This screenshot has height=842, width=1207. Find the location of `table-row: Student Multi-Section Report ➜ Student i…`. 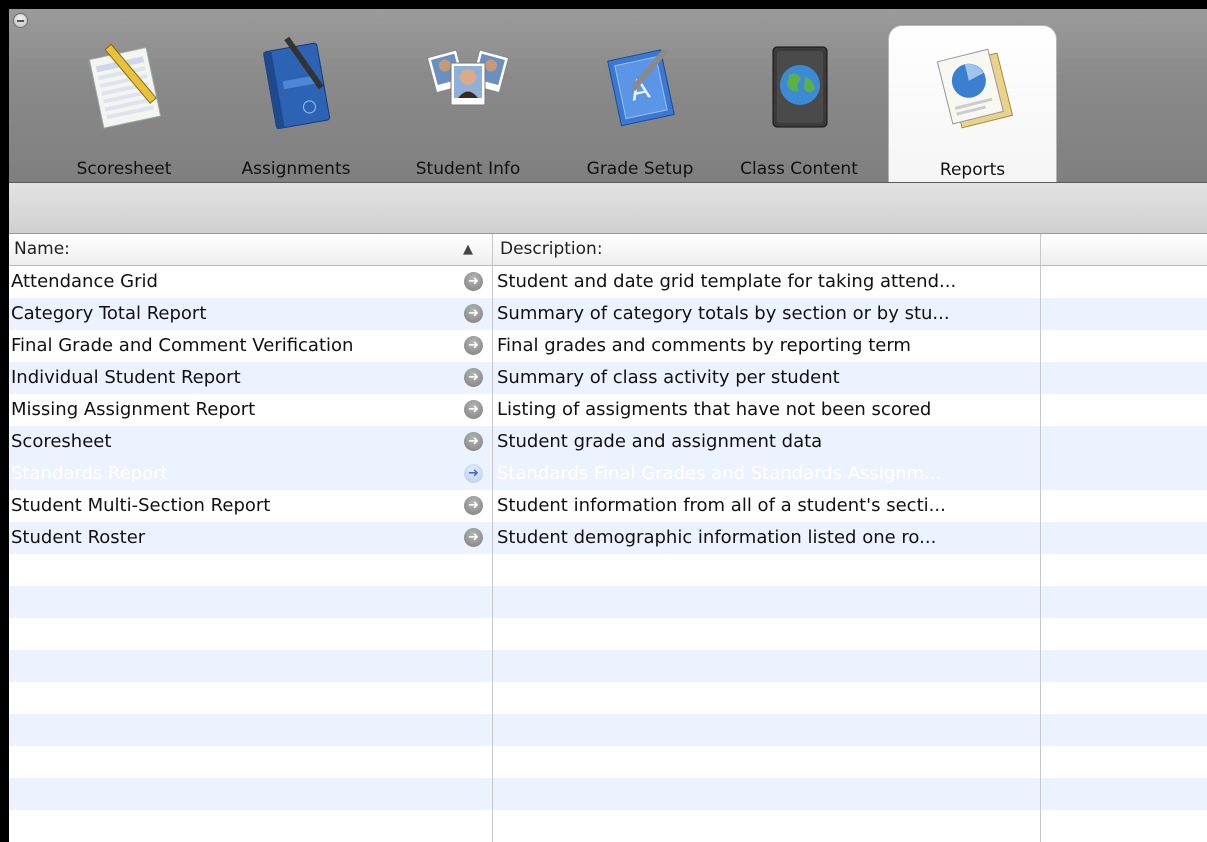

table-row: Student Multi-Section Report ➜ Student i… is located at coordinates (608, 506).